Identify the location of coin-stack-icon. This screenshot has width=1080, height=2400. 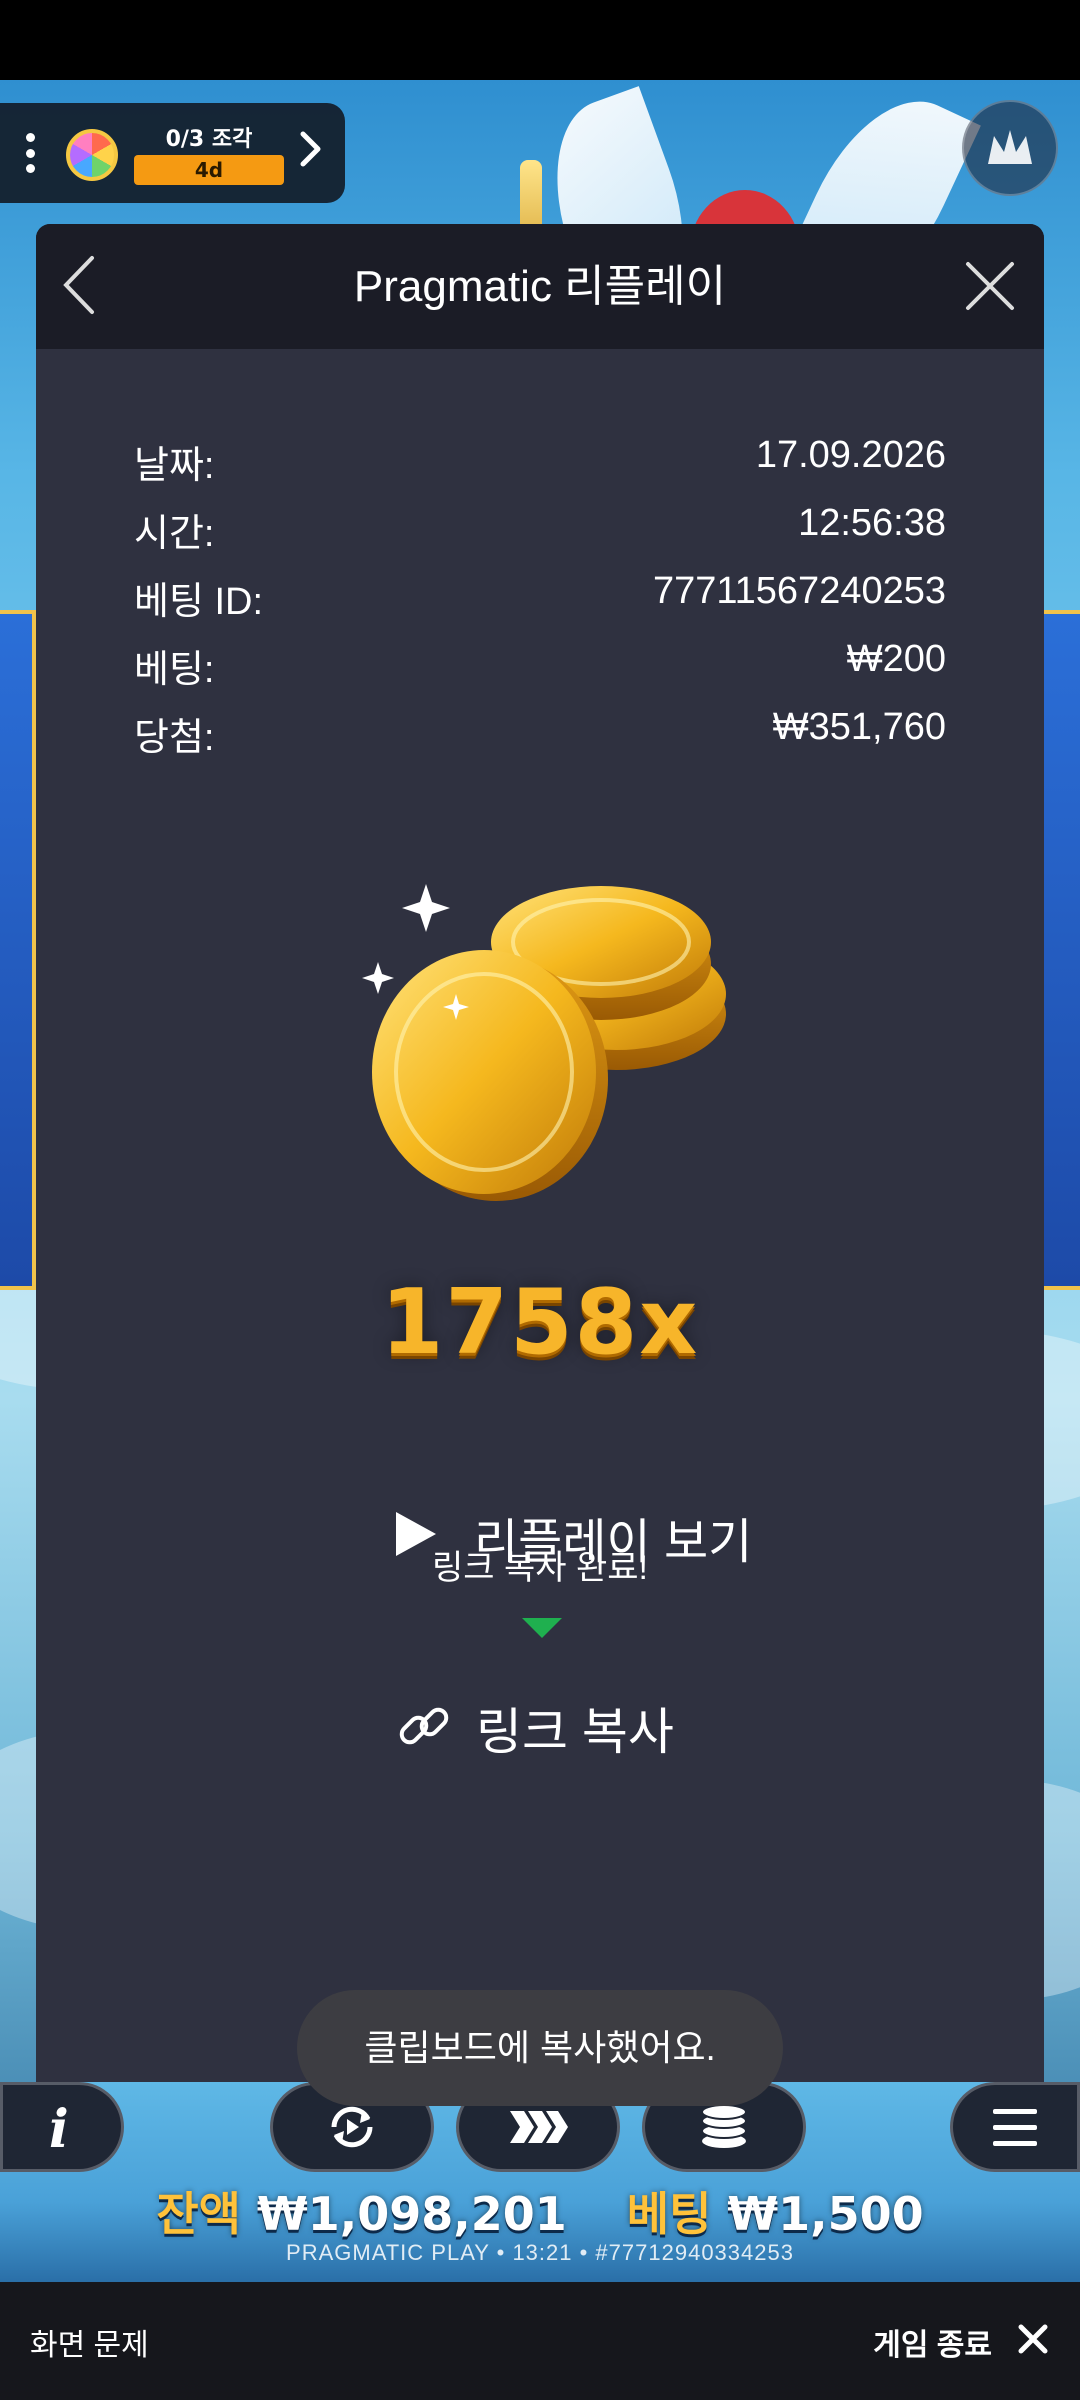
(724, 2126).